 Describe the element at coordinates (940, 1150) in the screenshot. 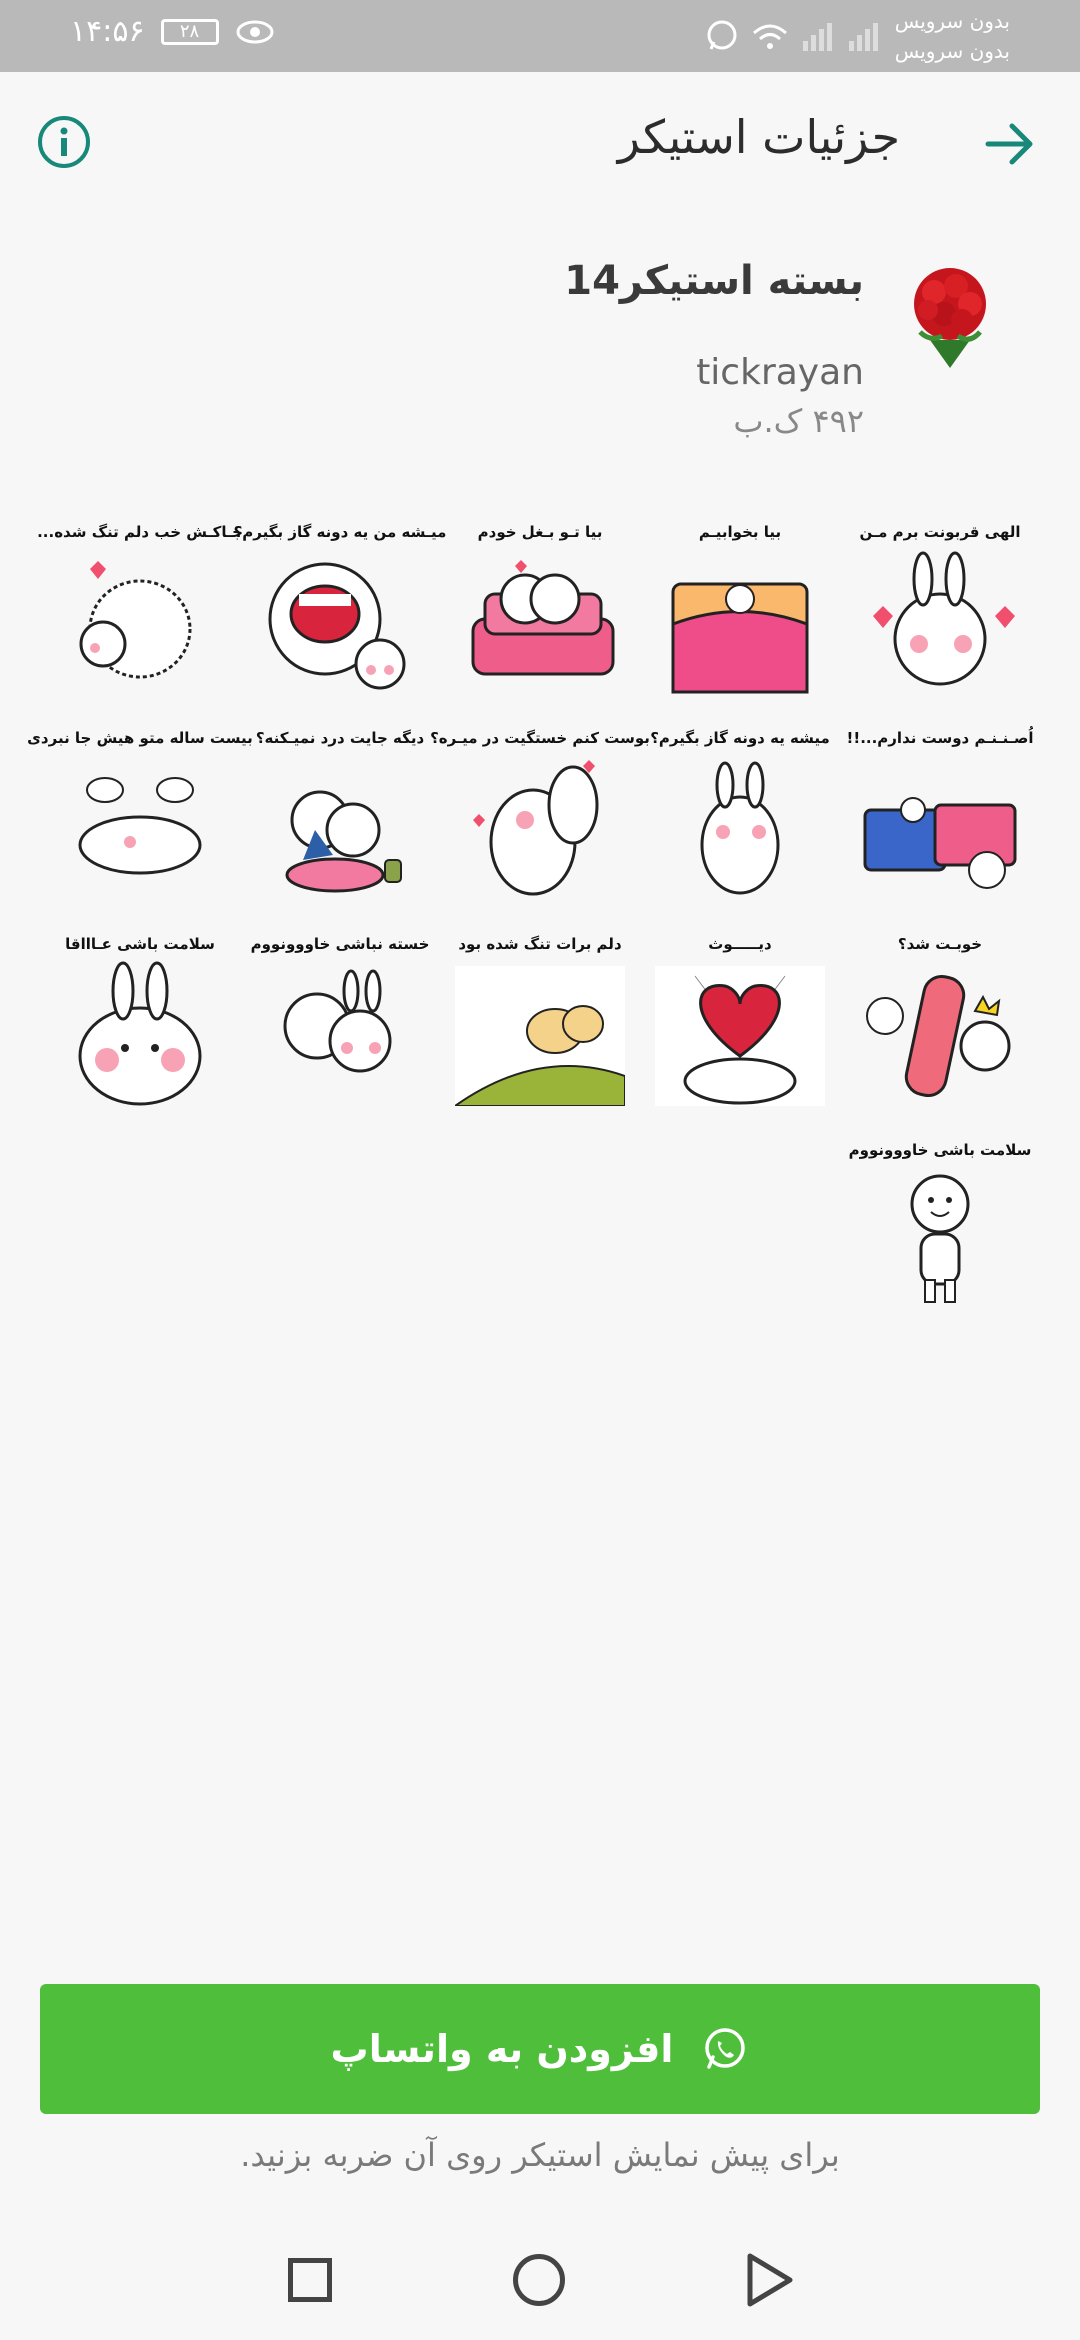

I see `sticker-caption: سلامت باشی خاووونووم` at that location.